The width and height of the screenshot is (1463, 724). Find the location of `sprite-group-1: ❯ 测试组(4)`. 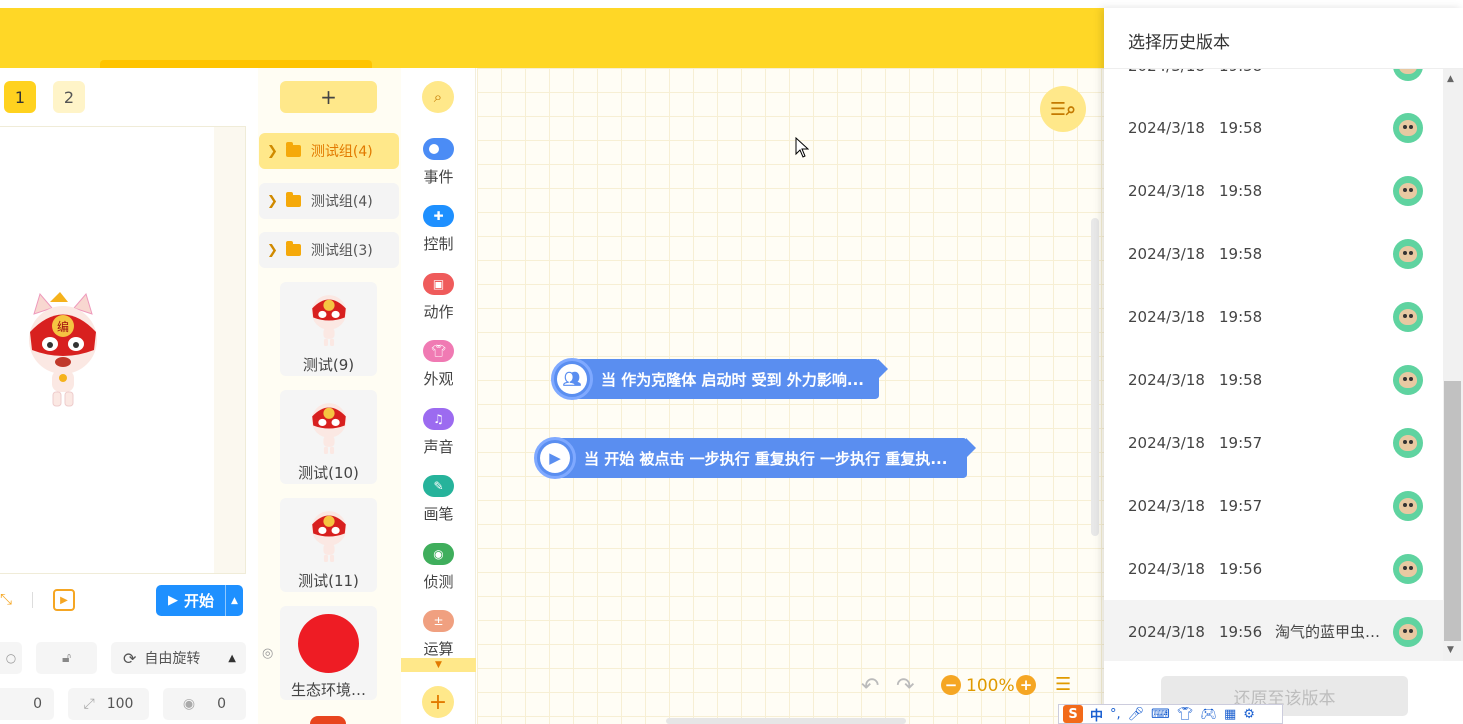

sprite-group-1: ❯ 测试组(4) is located at coordinates (329, 151).